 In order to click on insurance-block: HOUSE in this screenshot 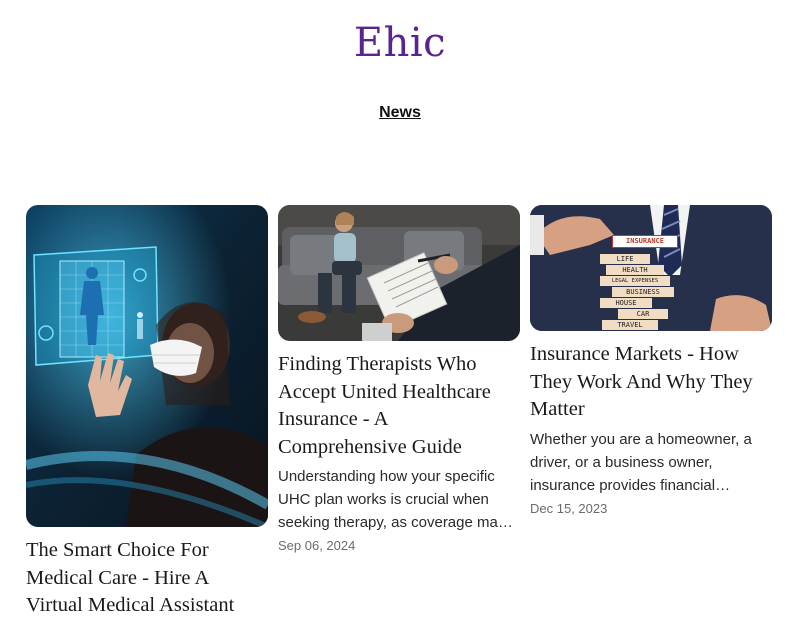, I will do `click(626, 303)`.